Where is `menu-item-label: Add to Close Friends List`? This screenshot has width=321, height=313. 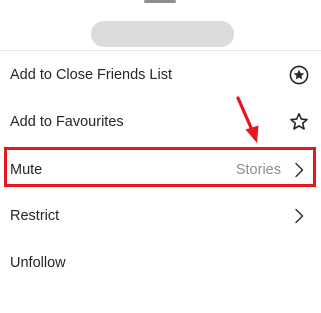 menu-item-label: Add to Close Friends List is located at coordinates (91, 74).